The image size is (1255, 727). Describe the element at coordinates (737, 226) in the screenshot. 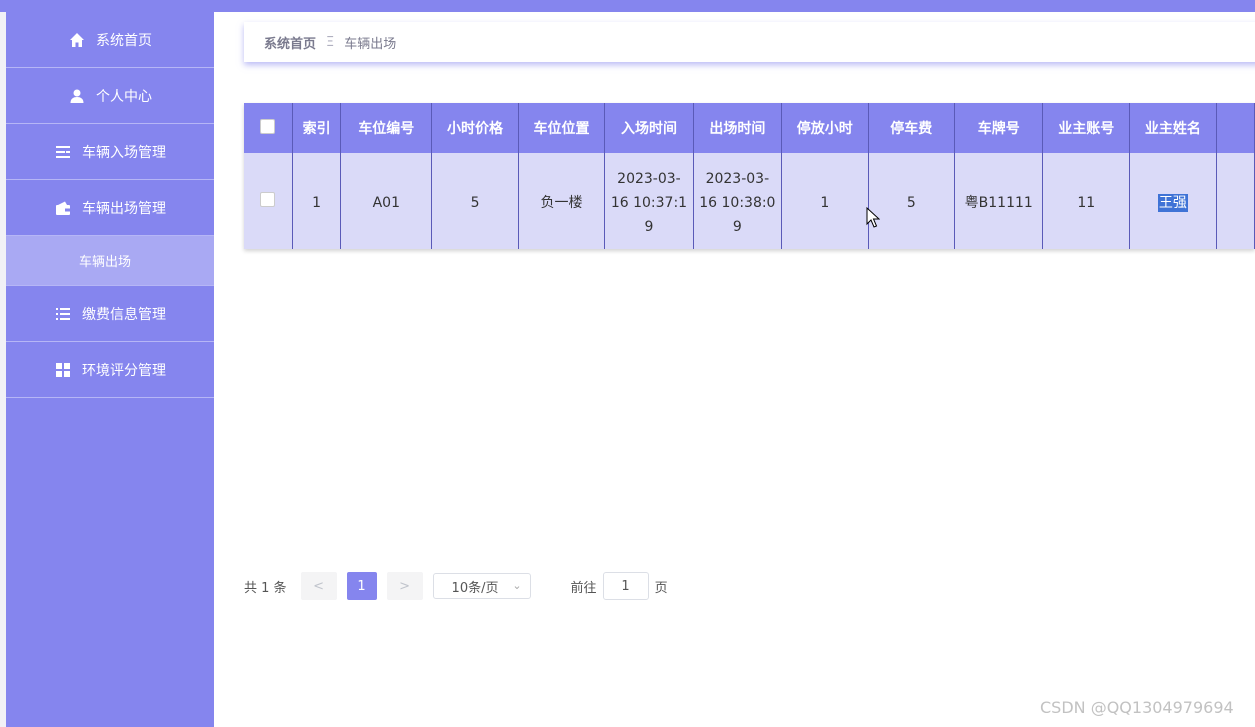

I see `out-time-line: 9` at that location.